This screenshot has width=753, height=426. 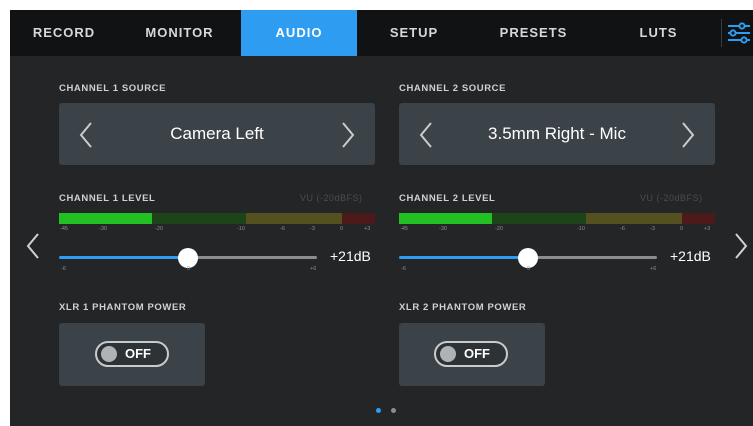 I want to click on tab-bar: RECORD MONITOR AUDIO SETUP PRESETS LUTS, so click(x=381, y=33).